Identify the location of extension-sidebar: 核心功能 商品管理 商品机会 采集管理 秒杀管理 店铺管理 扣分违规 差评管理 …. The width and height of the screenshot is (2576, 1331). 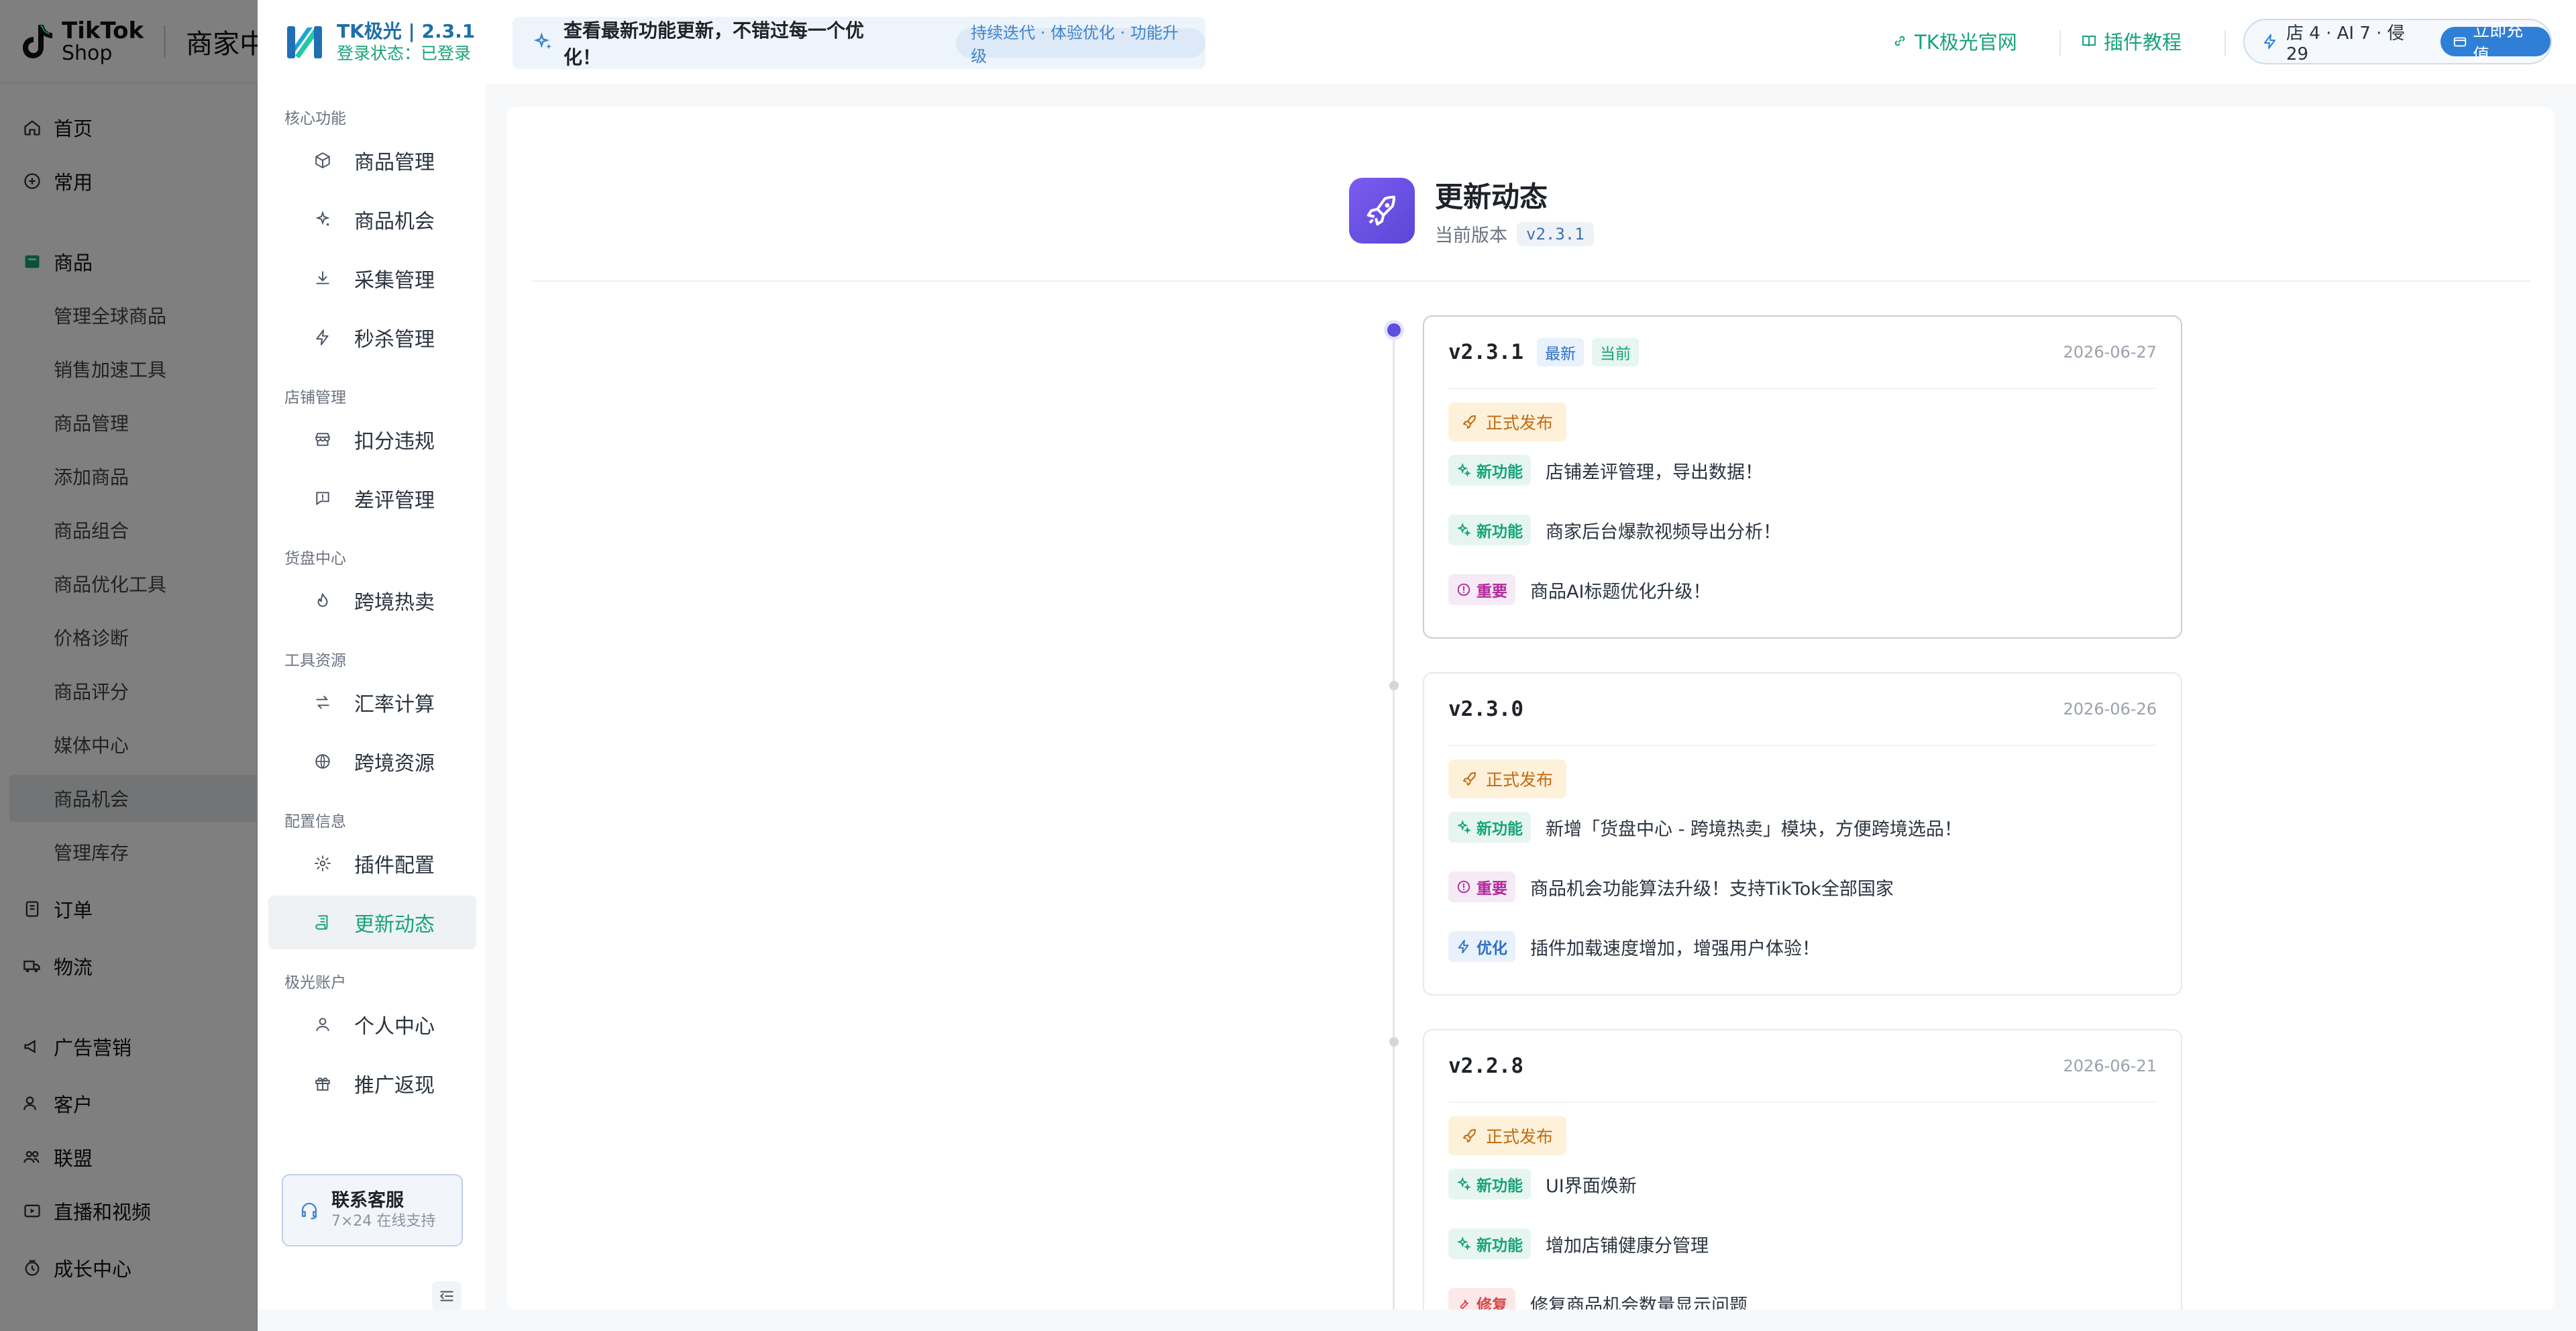
(372, 707).